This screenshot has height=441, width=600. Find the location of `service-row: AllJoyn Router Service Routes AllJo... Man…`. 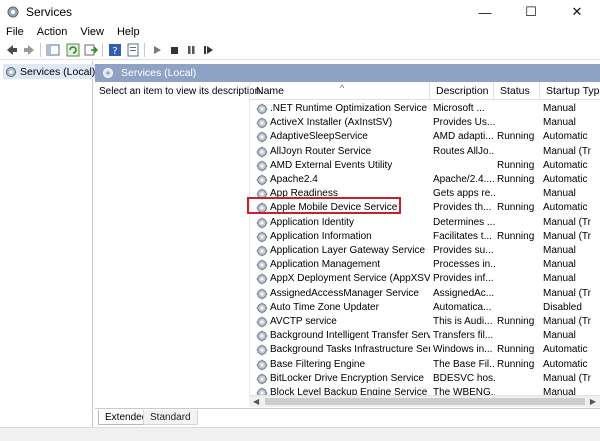

service-row: AllJoyn Router Service Routes AllJo... Man… is located at coordinates (425, 152).